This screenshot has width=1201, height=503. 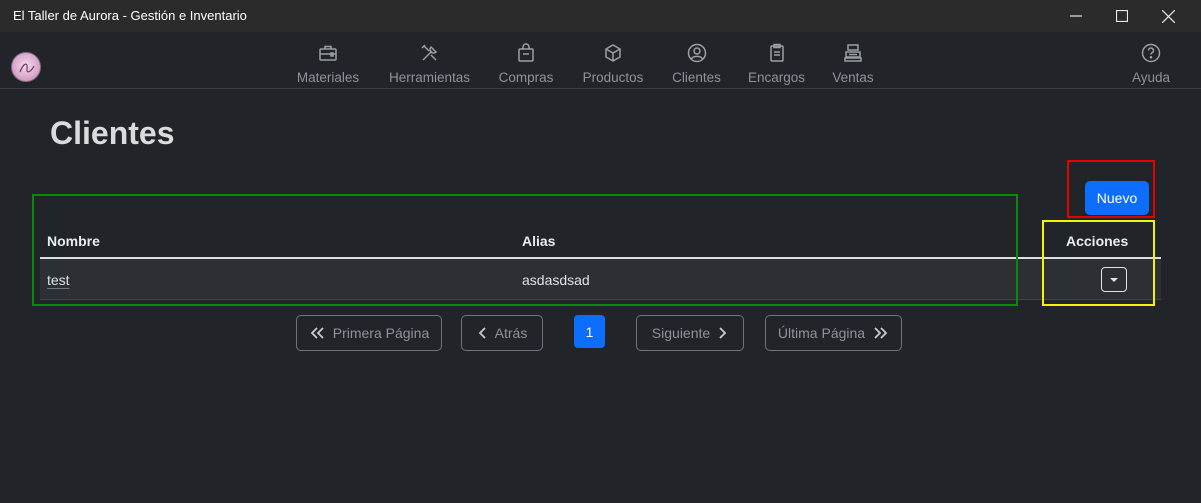 I want to click on nav-item-herramientas: Herramientas, so click(x=429, y=64).